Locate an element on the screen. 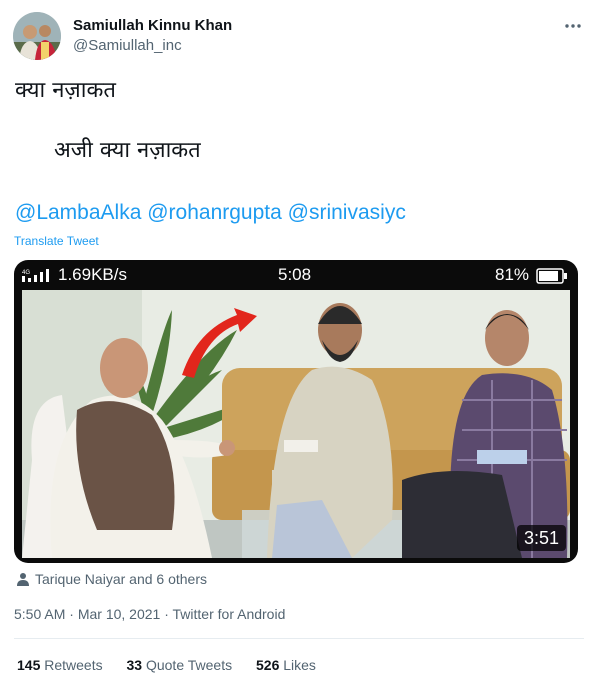 This screenshot has height=685, width=597. tagged-people: Tarique Naiyar and 6 others is located at coordinates (112, 580).